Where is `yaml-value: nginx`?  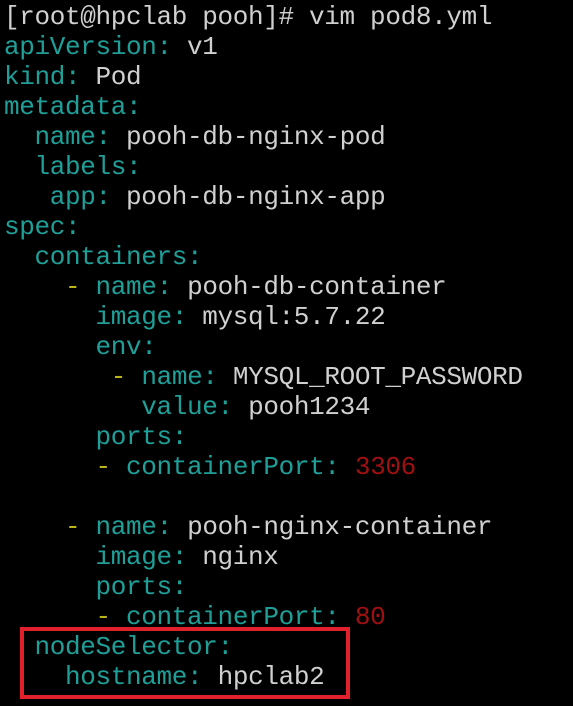
yaml-value: nginx is located at coordinates (240, 557).